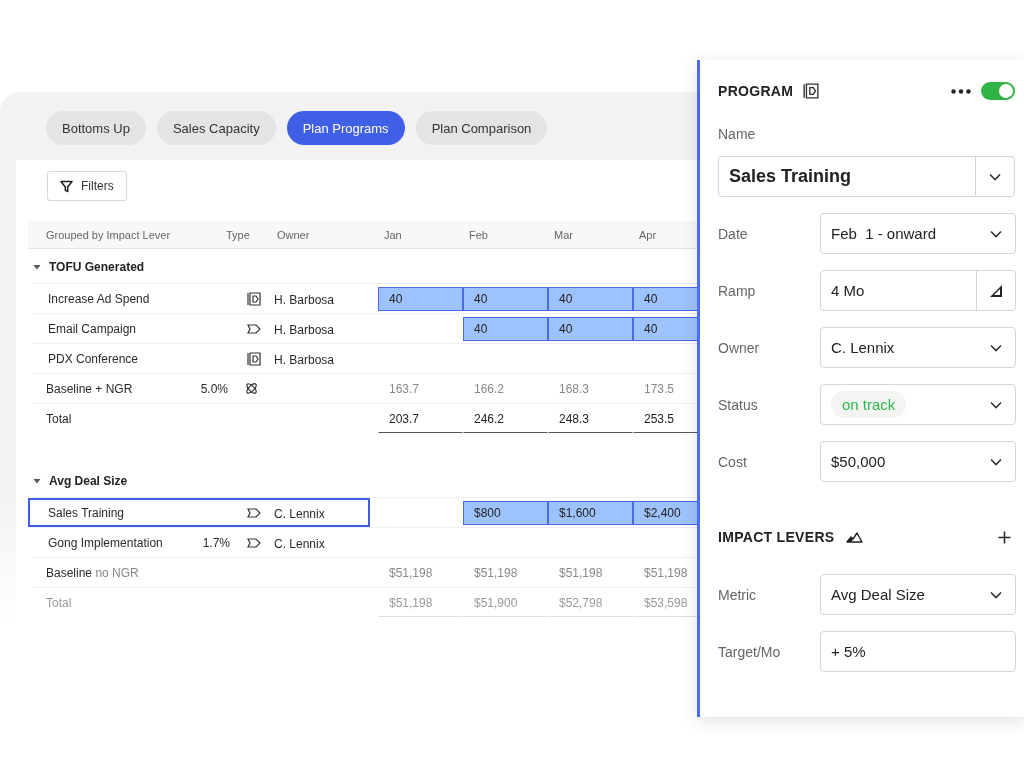 The width and height of the screenshot is (1024, 770). I want to click on field-label: Ramp, so click(737, 290).